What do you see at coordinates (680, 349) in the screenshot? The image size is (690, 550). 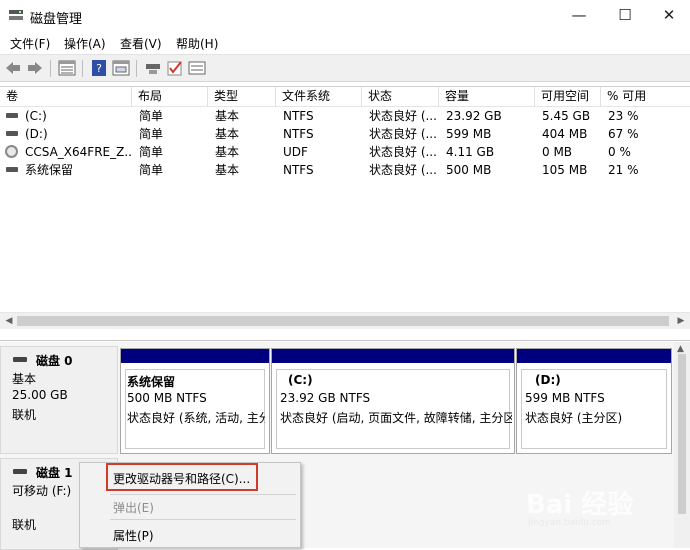 I see `scroll-up-icon: ▲` at bounding box center [680, 349].